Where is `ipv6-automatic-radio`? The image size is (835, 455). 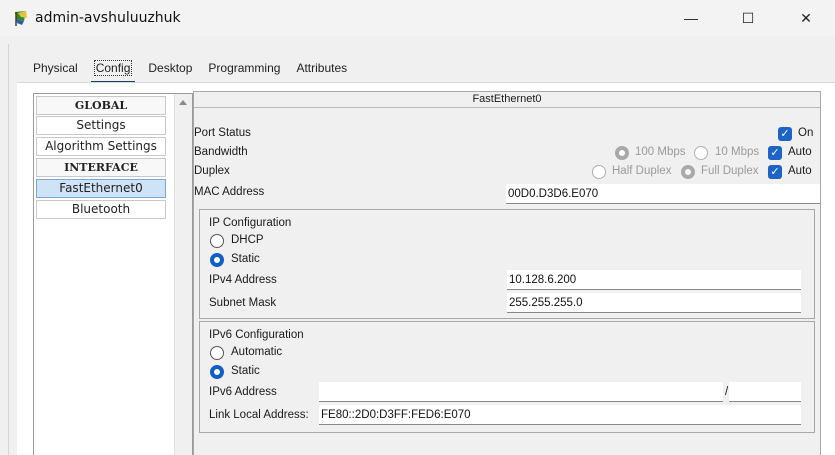 ipv6-automatic-radio is located at coordinates (217, 353).